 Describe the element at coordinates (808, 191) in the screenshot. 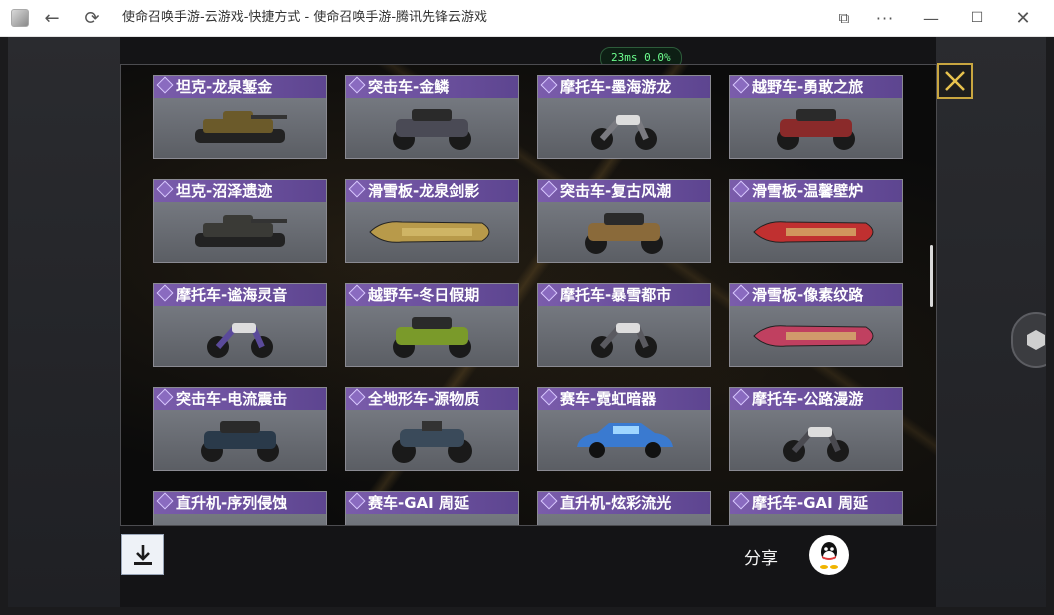

I see `item-name: 滑雪板-温馨壁炉` at that location.